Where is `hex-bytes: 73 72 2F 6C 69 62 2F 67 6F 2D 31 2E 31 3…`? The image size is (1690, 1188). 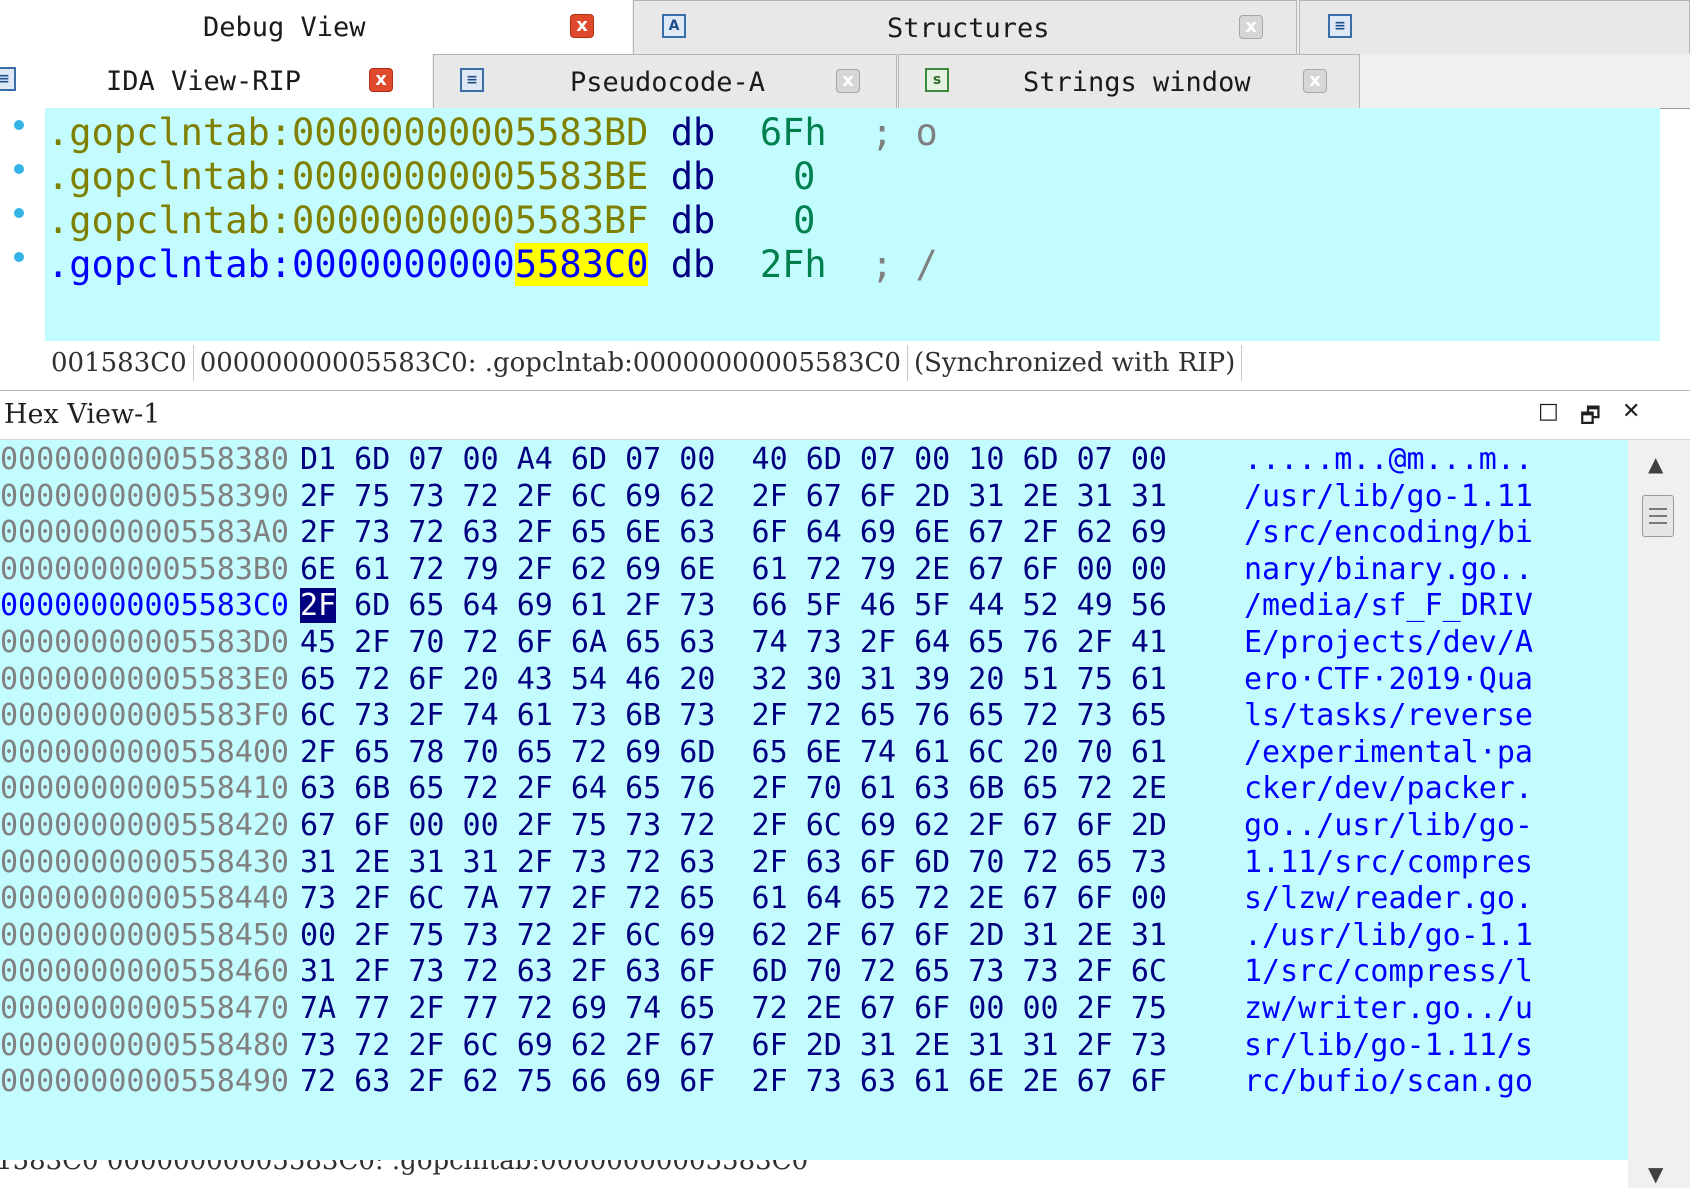
hex-bytes: 73 72 2F 6C 69 62 2F 67 6F 2D 31 2E 31 3… is located at coordinates (733, 1045).